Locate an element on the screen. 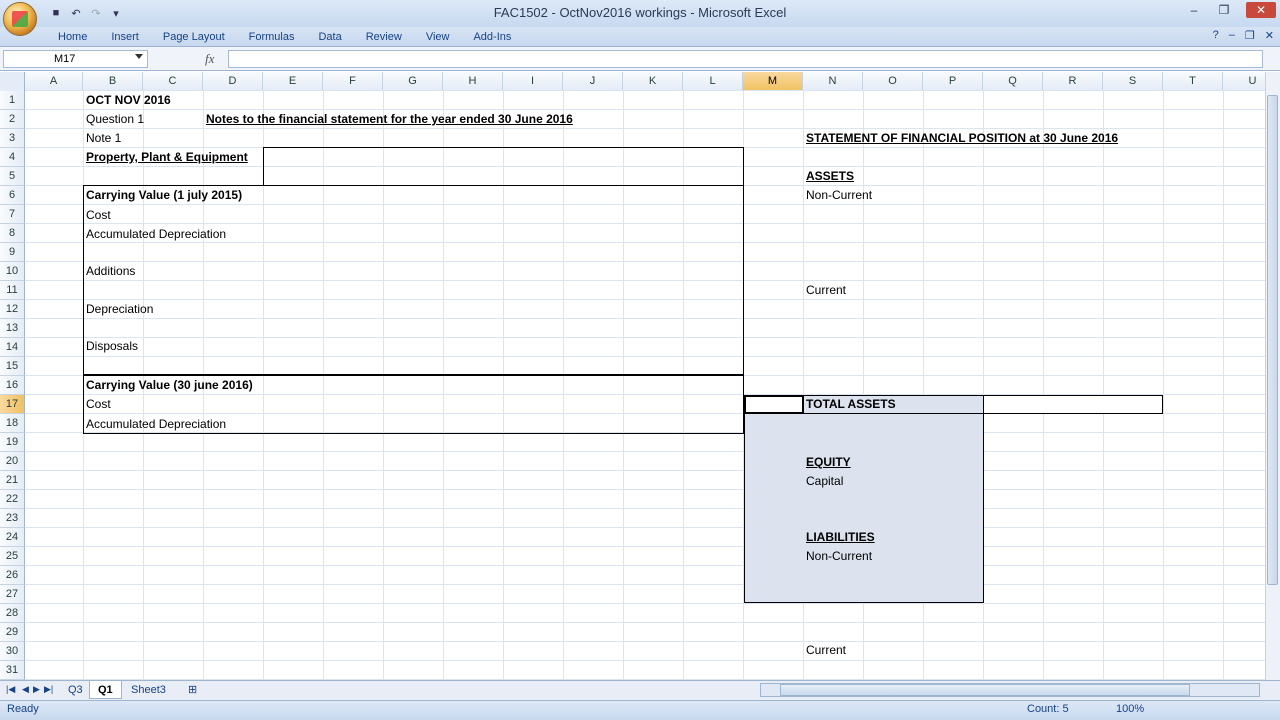  row-header-3: 3 is located at coordinates (12, 138).